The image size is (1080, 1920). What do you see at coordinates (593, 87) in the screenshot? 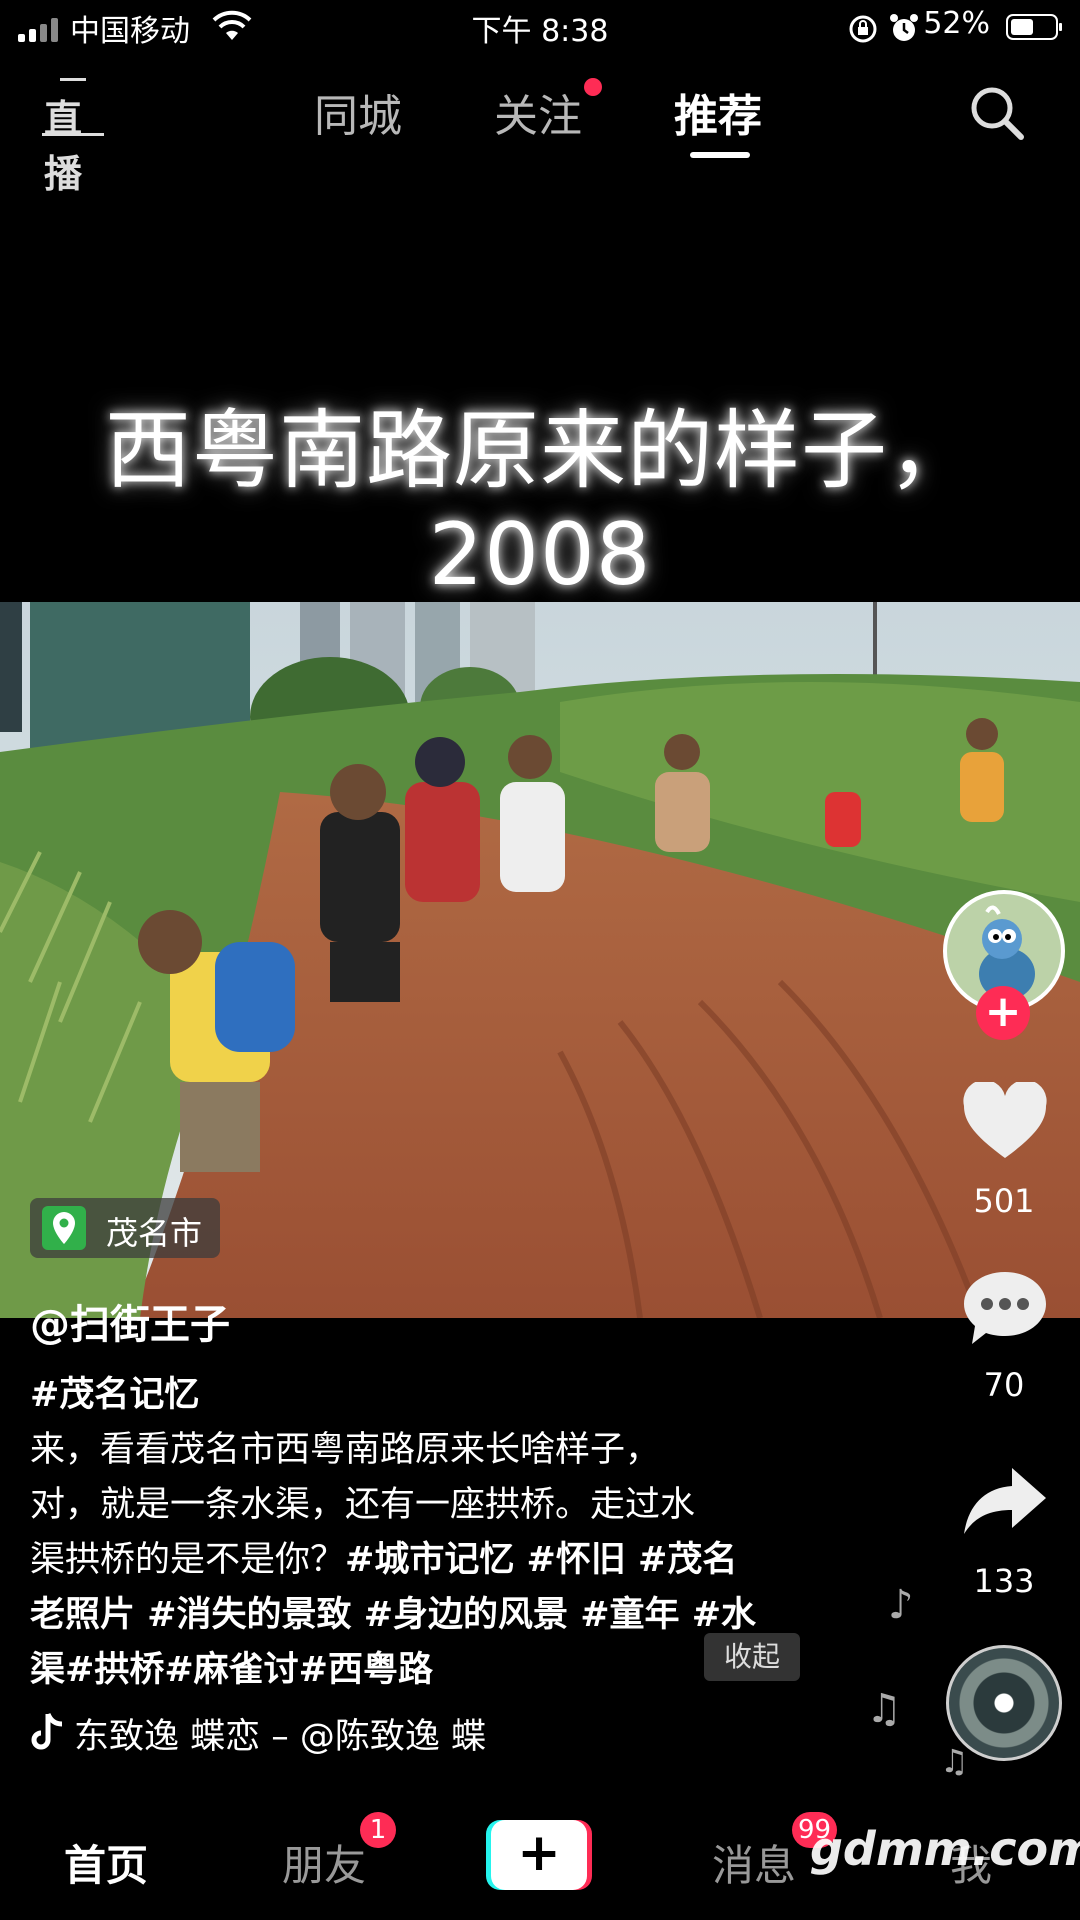
I see `notification-dot` at bounding box center [593, 87].